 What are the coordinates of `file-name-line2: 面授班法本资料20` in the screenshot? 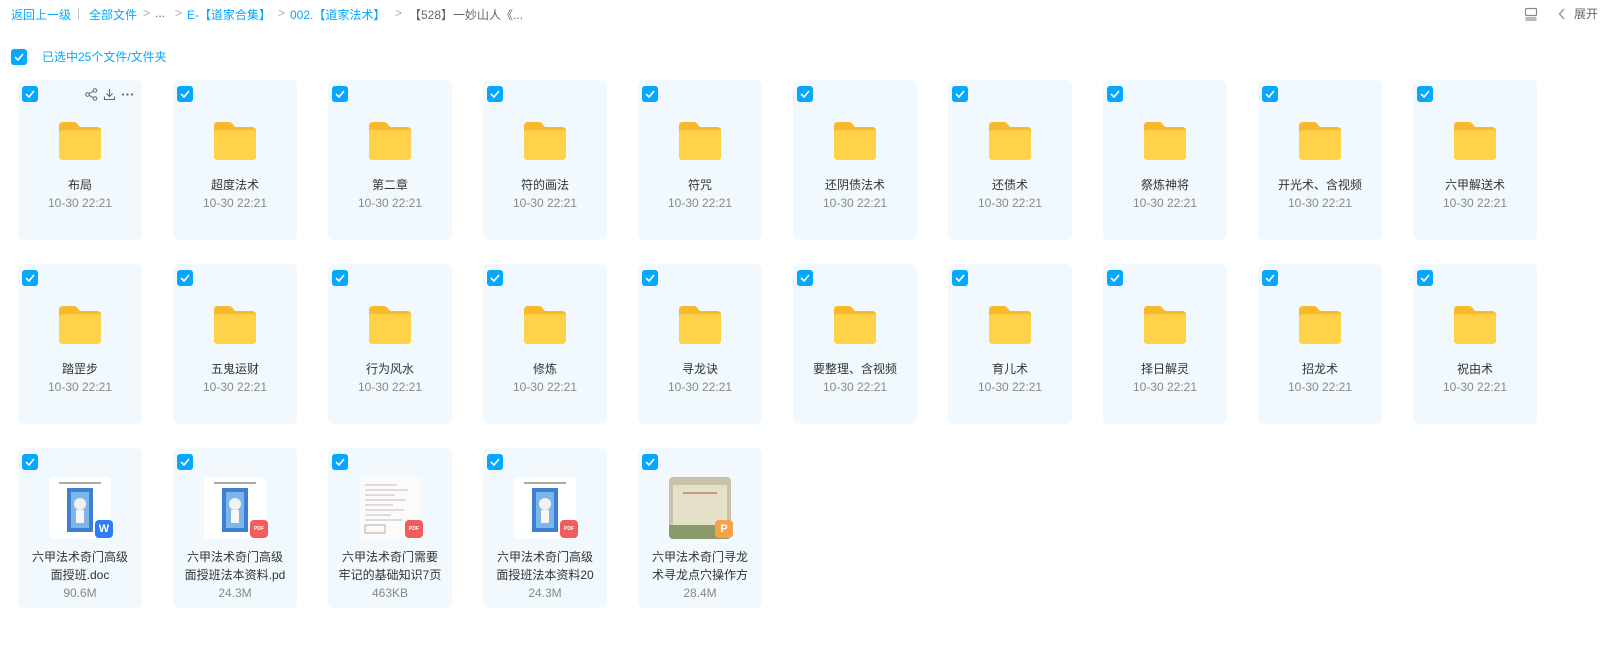 It's located at (545, 575).